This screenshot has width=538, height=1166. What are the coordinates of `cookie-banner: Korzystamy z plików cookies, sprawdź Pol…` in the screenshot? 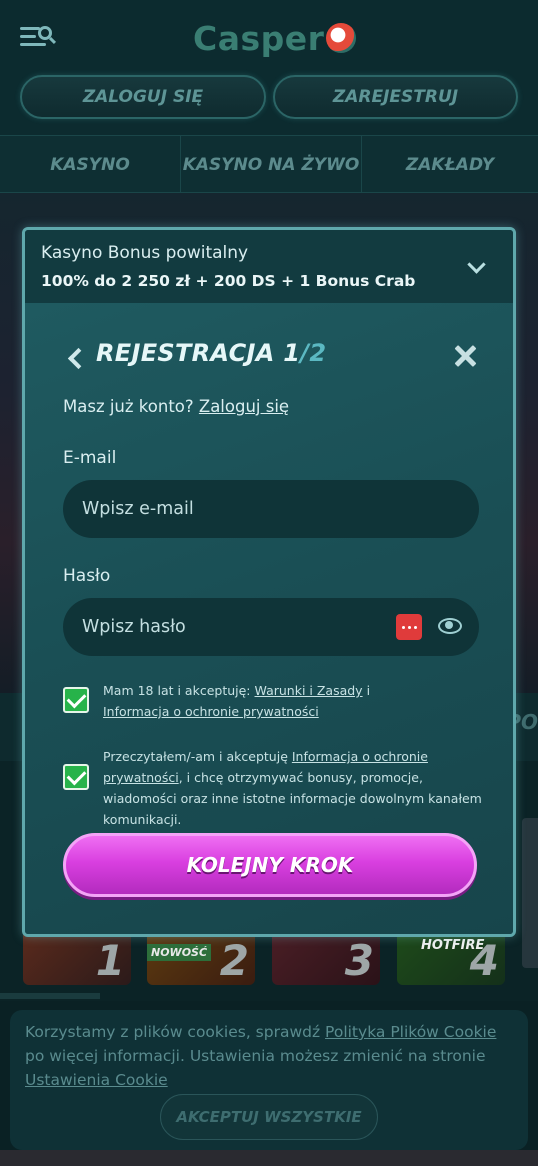 It's located at (269, 1080).